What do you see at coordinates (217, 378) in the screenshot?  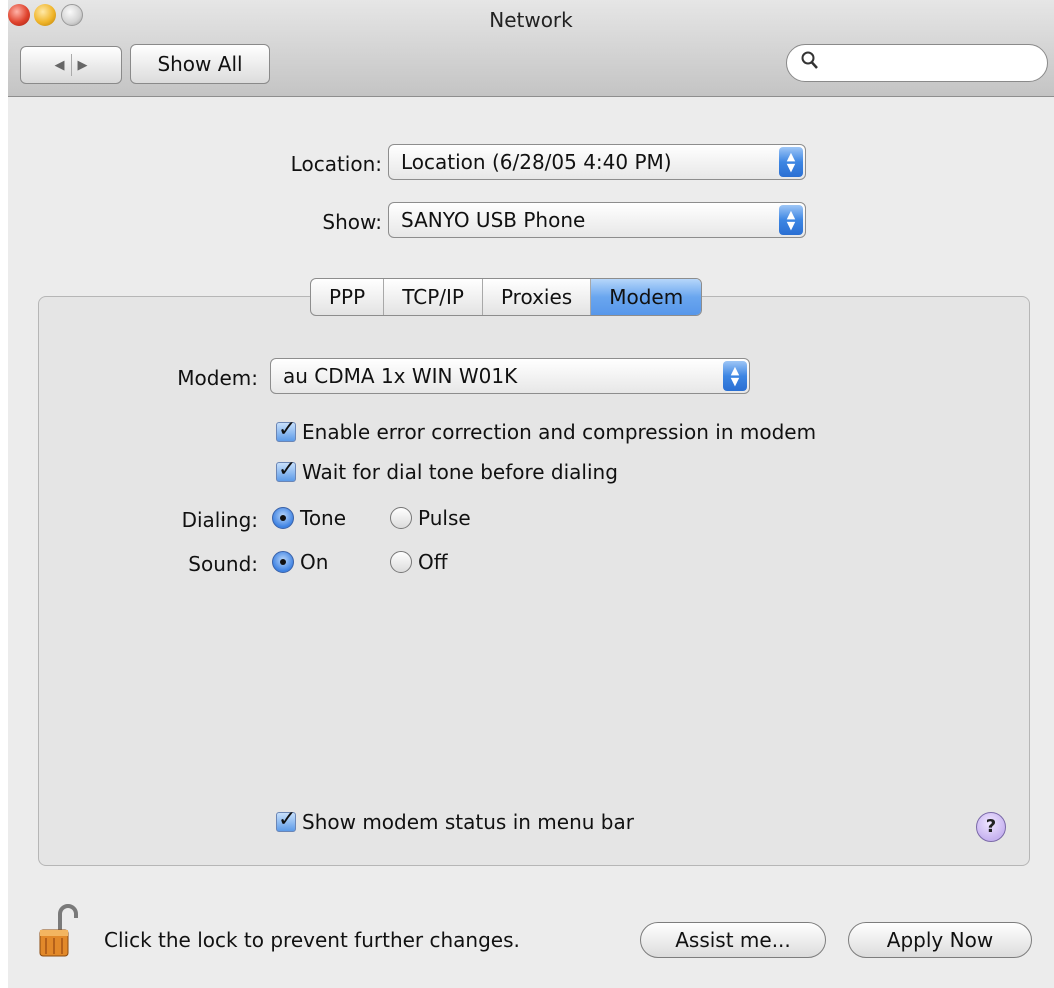 I see `modem-label: Modem:` at bounding box center [217, 378].